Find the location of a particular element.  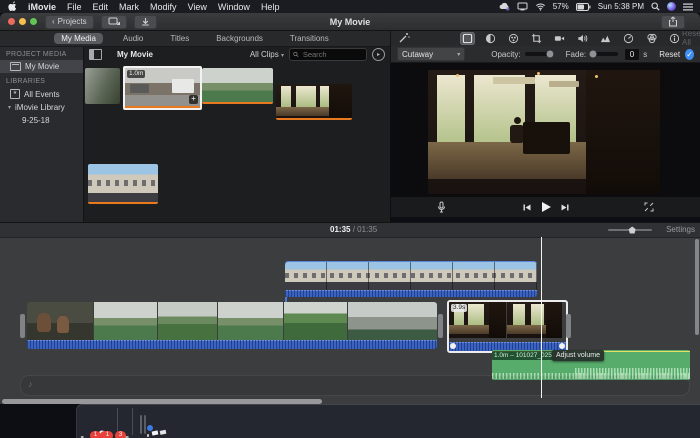

voiceover-mic-button is located at coordinates (441, 207).